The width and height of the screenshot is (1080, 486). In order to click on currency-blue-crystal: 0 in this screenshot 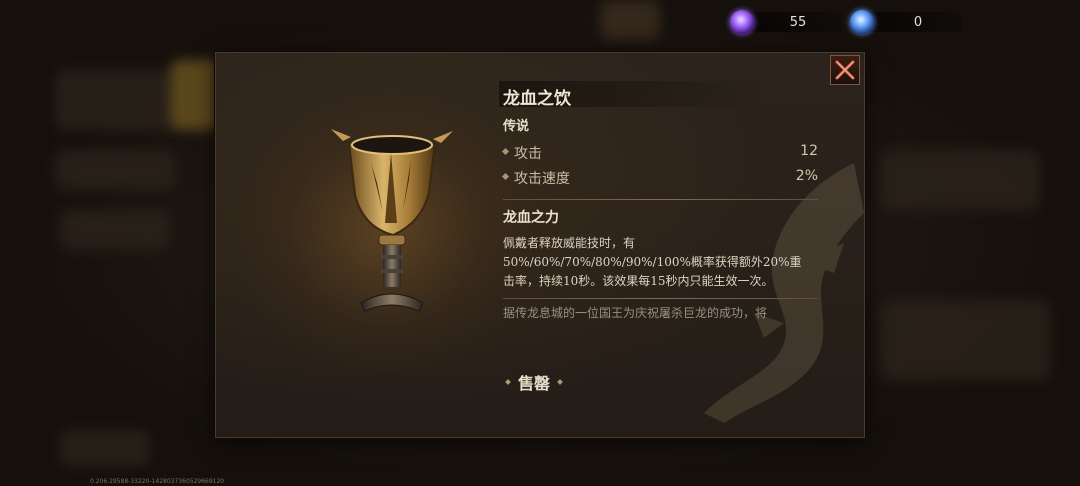, I will do `click(906, 22)`.